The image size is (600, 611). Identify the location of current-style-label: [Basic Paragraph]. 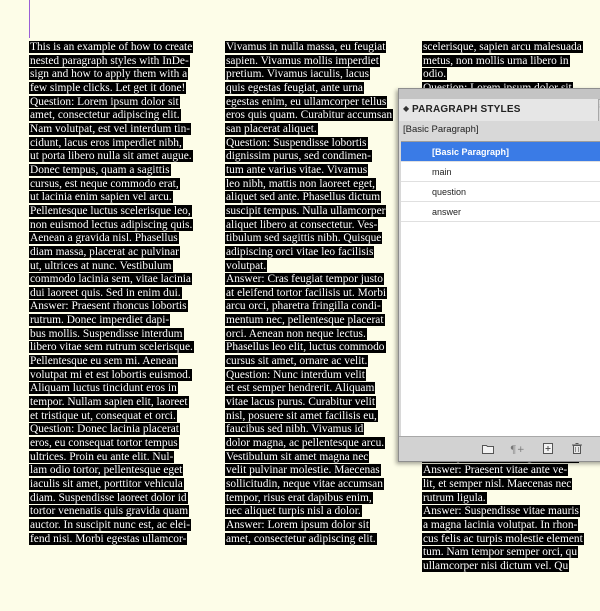
(441, 129).